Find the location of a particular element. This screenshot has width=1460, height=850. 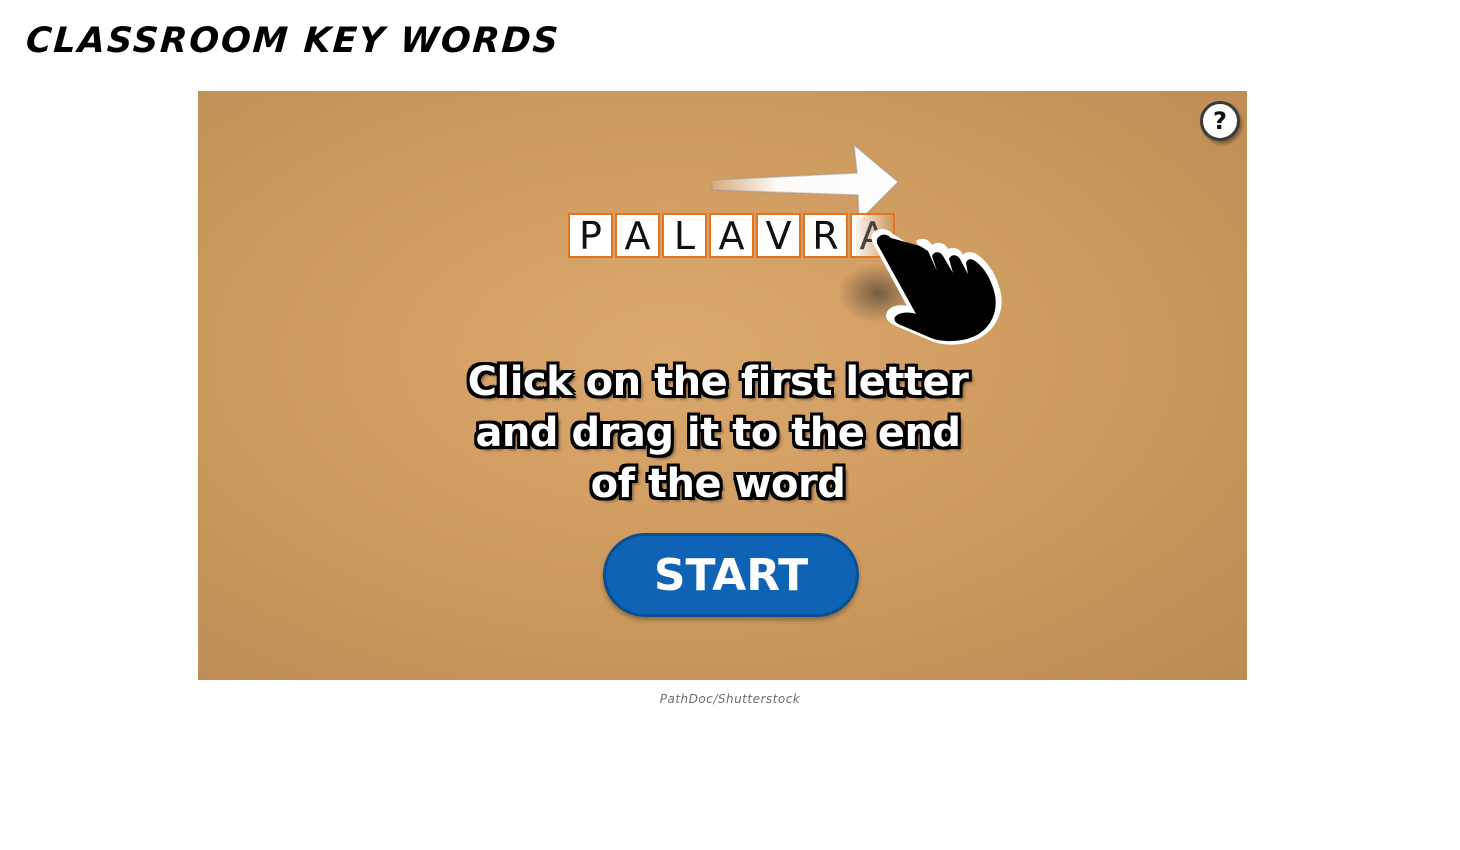

image-credit: PathDoc/Shutterstock is located at coordinates (730, 699).